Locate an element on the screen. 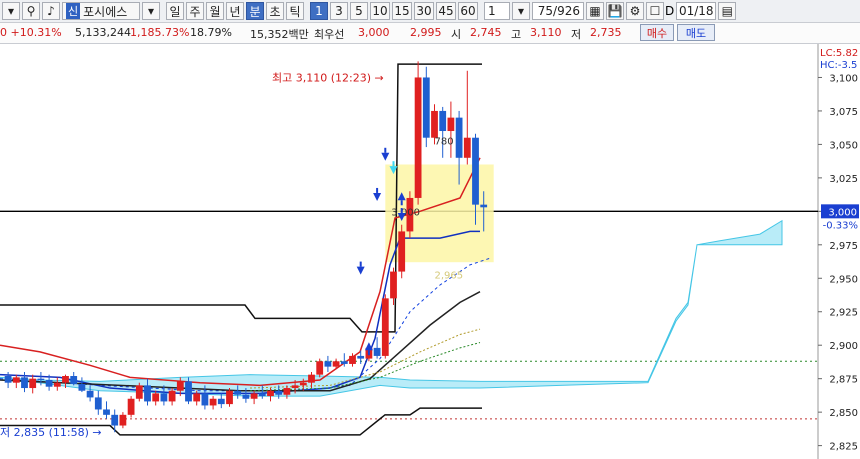 The image size is (860, 459). hc-label: HC:-3.5 is located at coordinates (838, 65).